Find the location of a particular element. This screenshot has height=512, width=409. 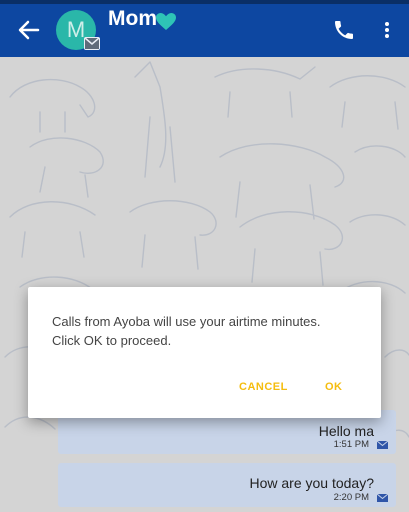

contact-name: Mom is located at coordinates (132, 19).